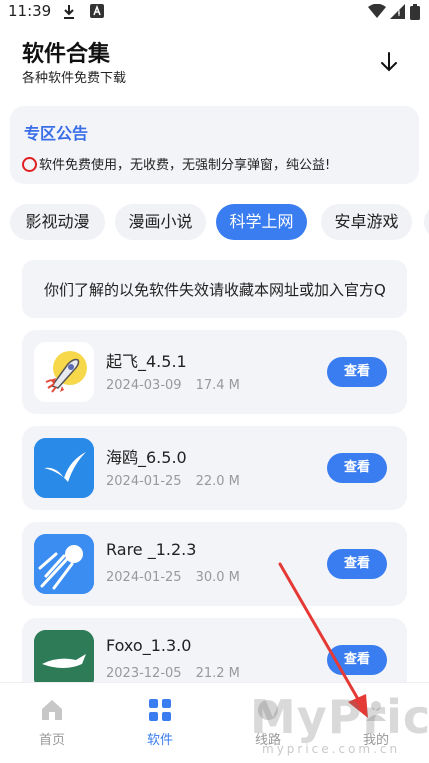 The width and height of the screenshot is (429, 763). What do you see at coordinates (214, 468) in the screenshot?
I see `app-card: 海鸥_6.5.0 2024-01-25 22.0 M 查看` at bounding box center [214, 468].